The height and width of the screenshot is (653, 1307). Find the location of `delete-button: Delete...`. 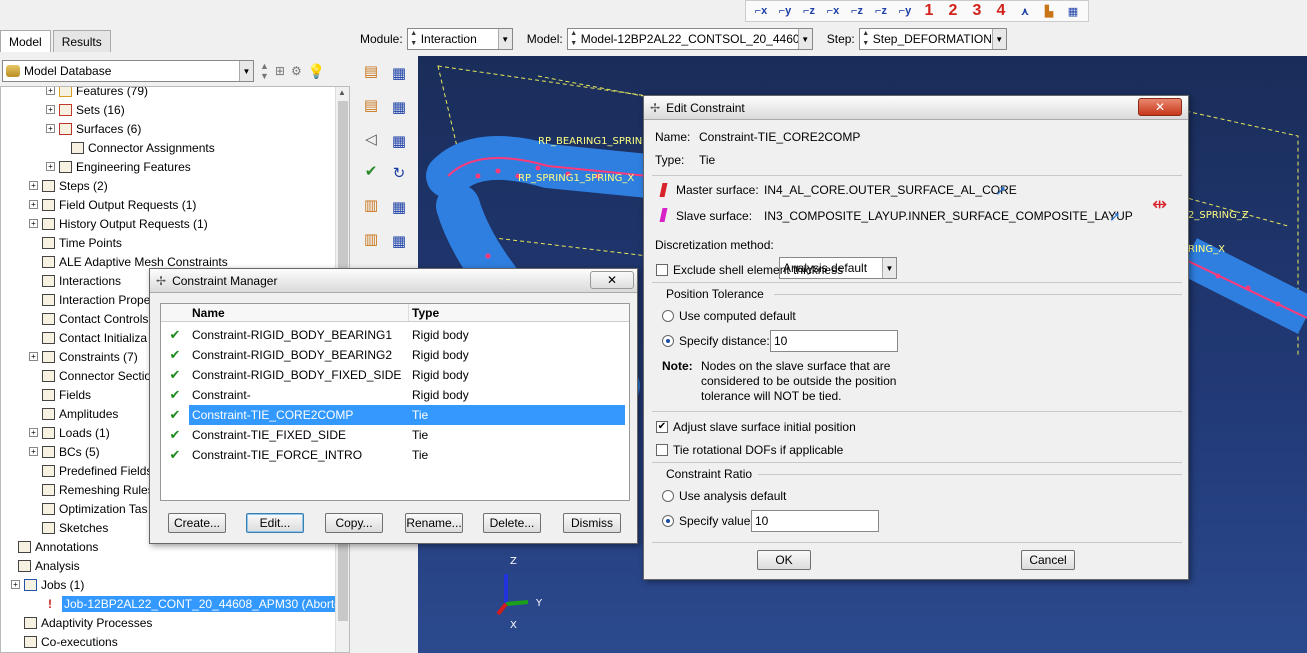

delete-button: Delete... is located at coordinates (512, 523).